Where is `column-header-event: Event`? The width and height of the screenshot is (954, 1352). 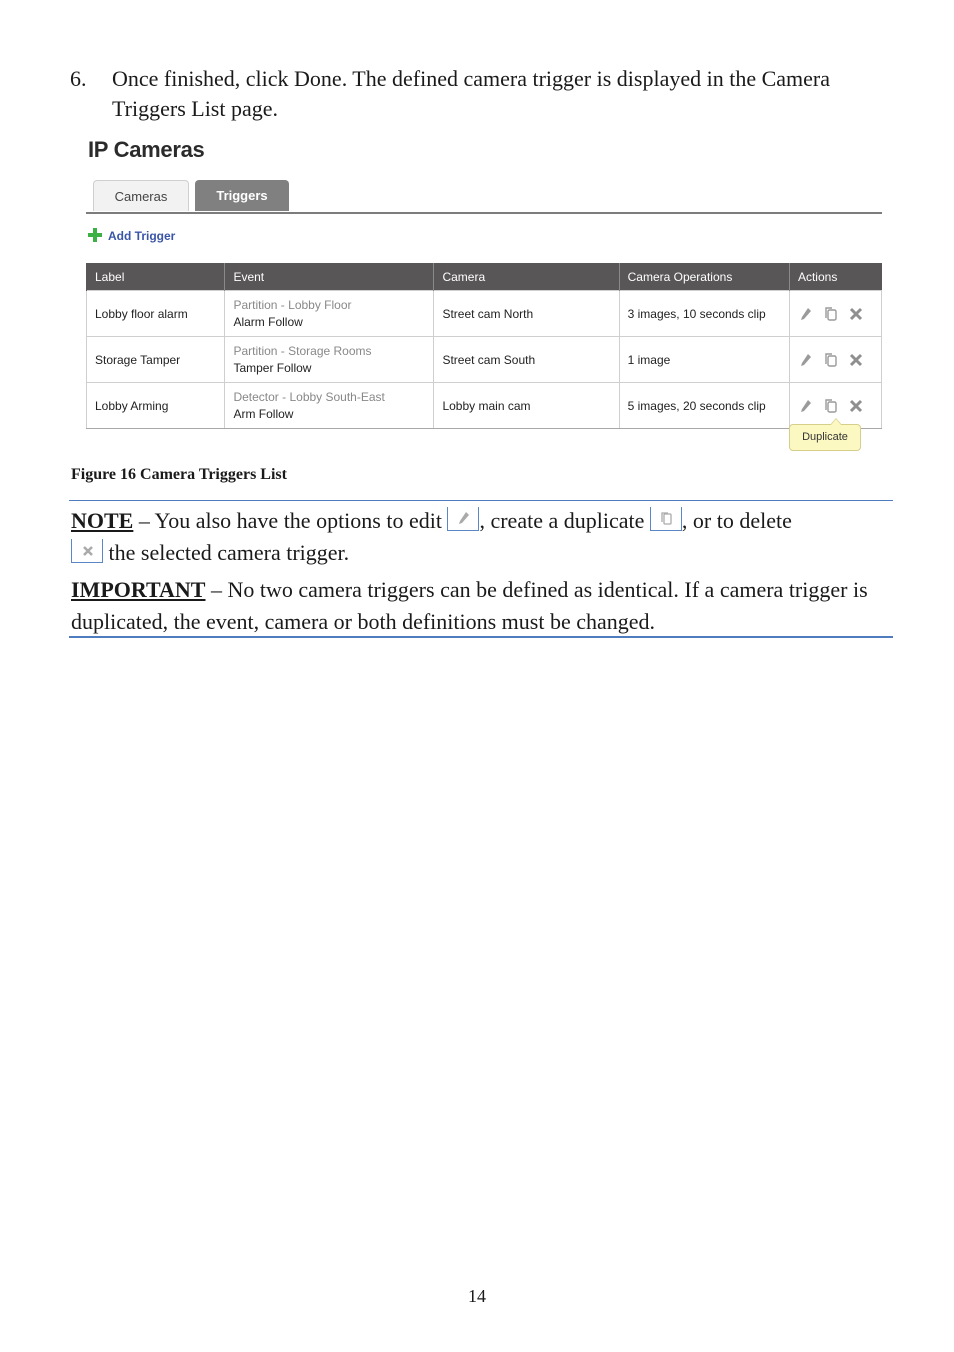
column-header-event: Event is located at coordinates (329, 277).